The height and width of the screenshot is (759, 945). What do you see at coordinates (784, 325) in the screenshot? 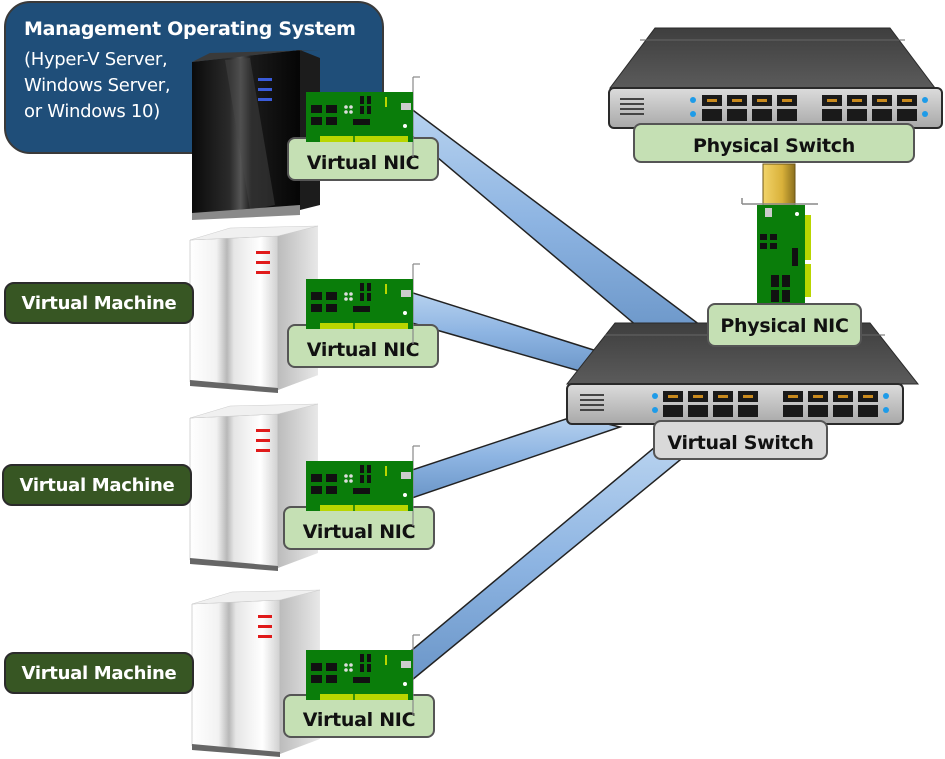
I see `physical-nic-label: Physical NIC` at bounding box center [784, 325].